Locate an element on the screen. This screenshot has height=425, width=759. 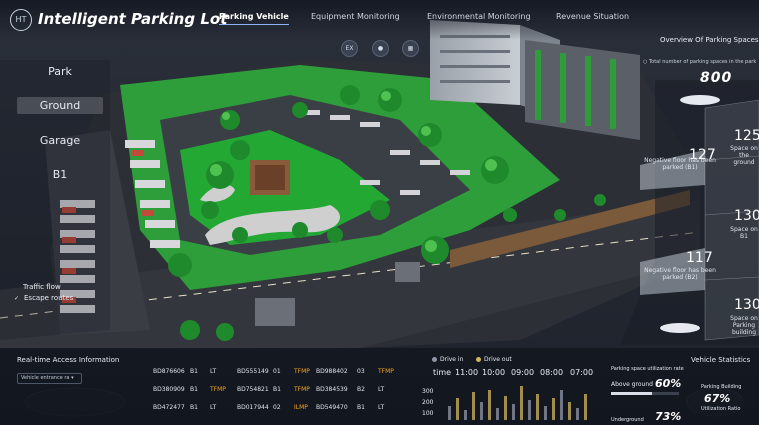
time-axis-label: time is located at coordinates (442, 372).